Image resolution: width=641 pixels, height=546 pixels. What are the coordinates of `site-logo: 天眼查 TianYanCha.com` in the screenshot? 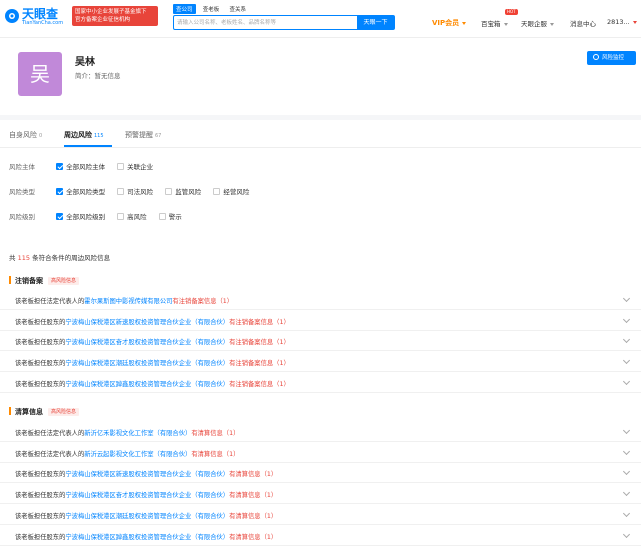 It's located at (37, 18).